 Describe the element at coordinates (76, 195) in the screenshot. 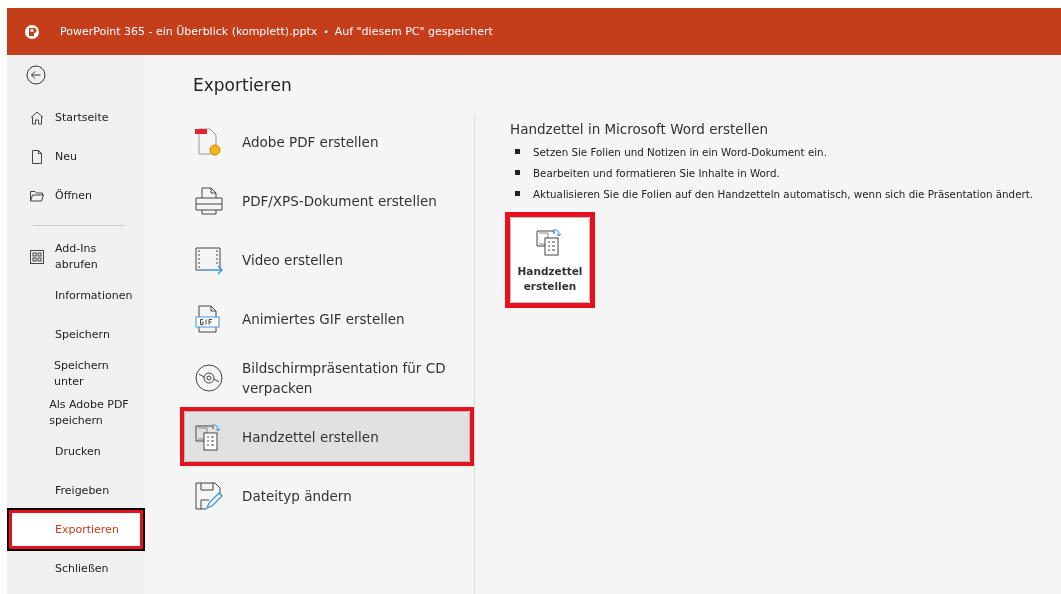

I see `sidebar-item: Öffnen` at that location.